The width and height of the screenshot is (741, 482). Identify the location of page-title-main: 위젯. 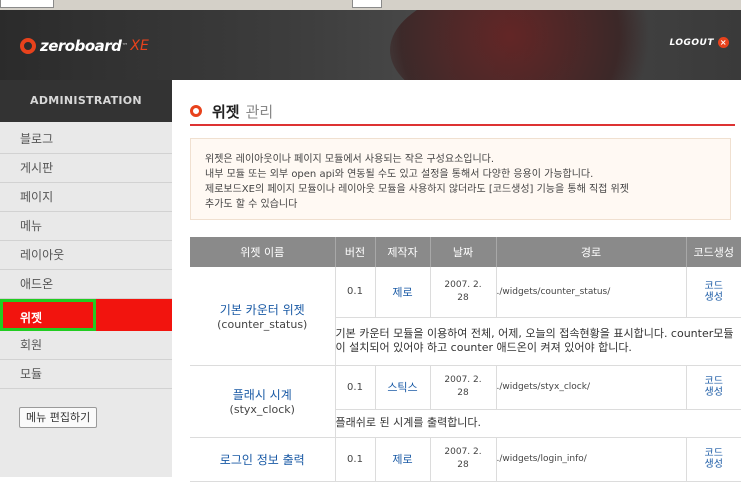
(226, 111).